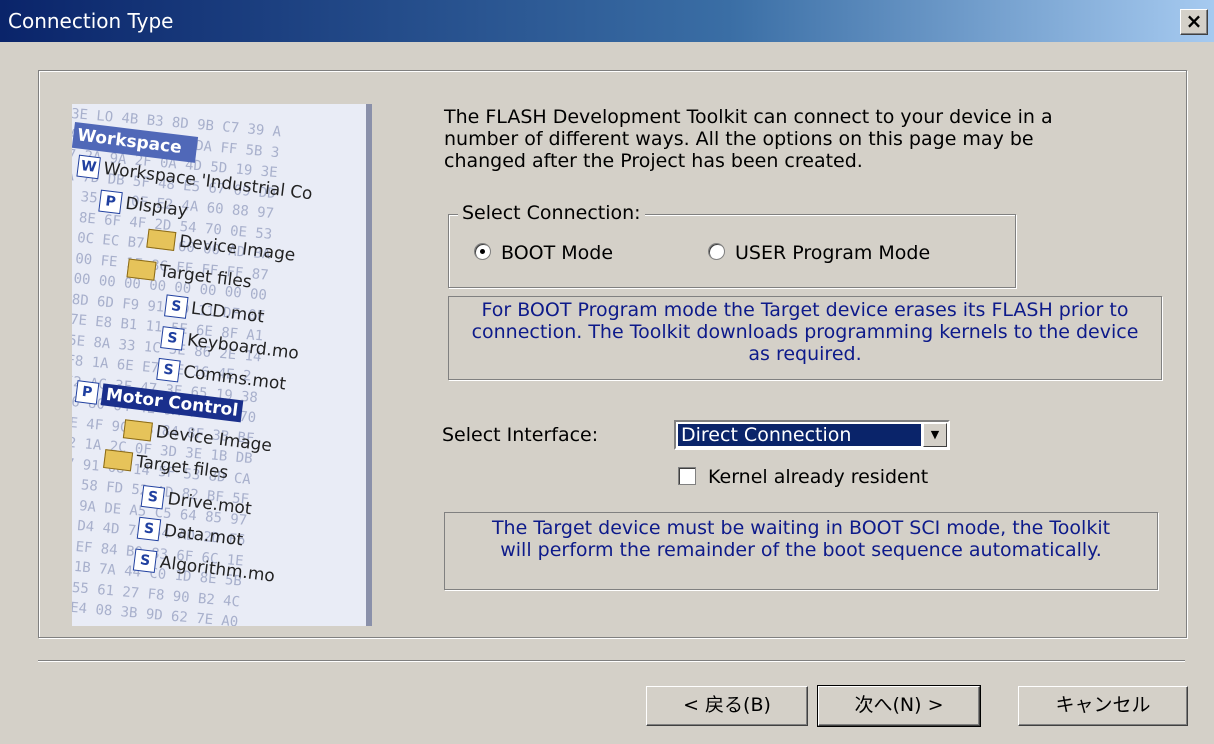 This screenshot has height=744, width=1214. What do you see at coordinates (803, 477) in the screenshot?
I see `kernel-resident-checkbox: Kernel already resident` at bounding box center [803, 477].